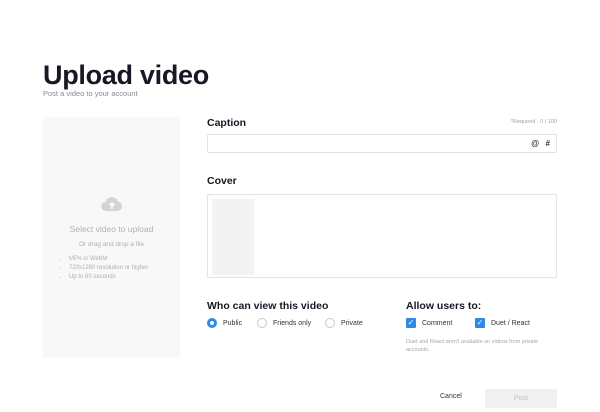 This screenshot has height=412, width=600. I want to click on caption-label: Caption, so click(227, 123).